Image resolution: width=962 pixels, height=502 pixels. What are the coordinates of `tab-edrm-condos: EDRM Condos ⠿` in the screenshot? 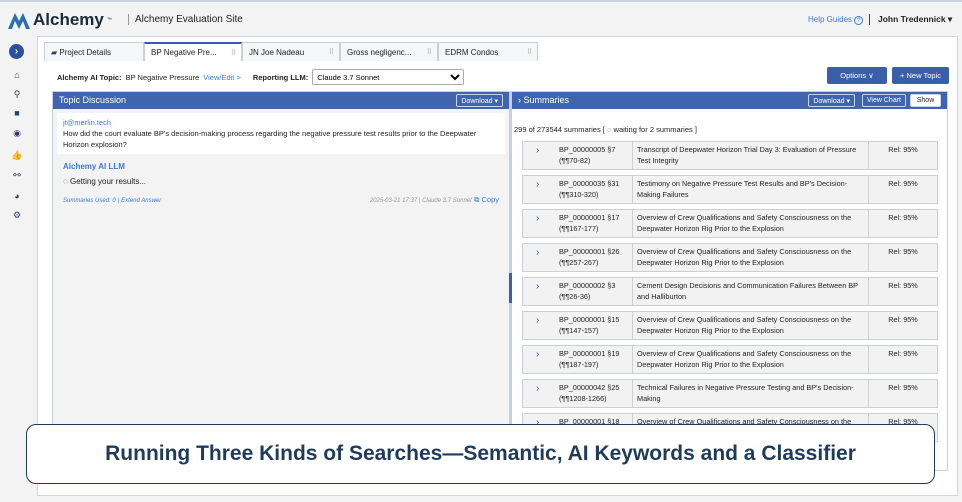 It's located at (488, 51).